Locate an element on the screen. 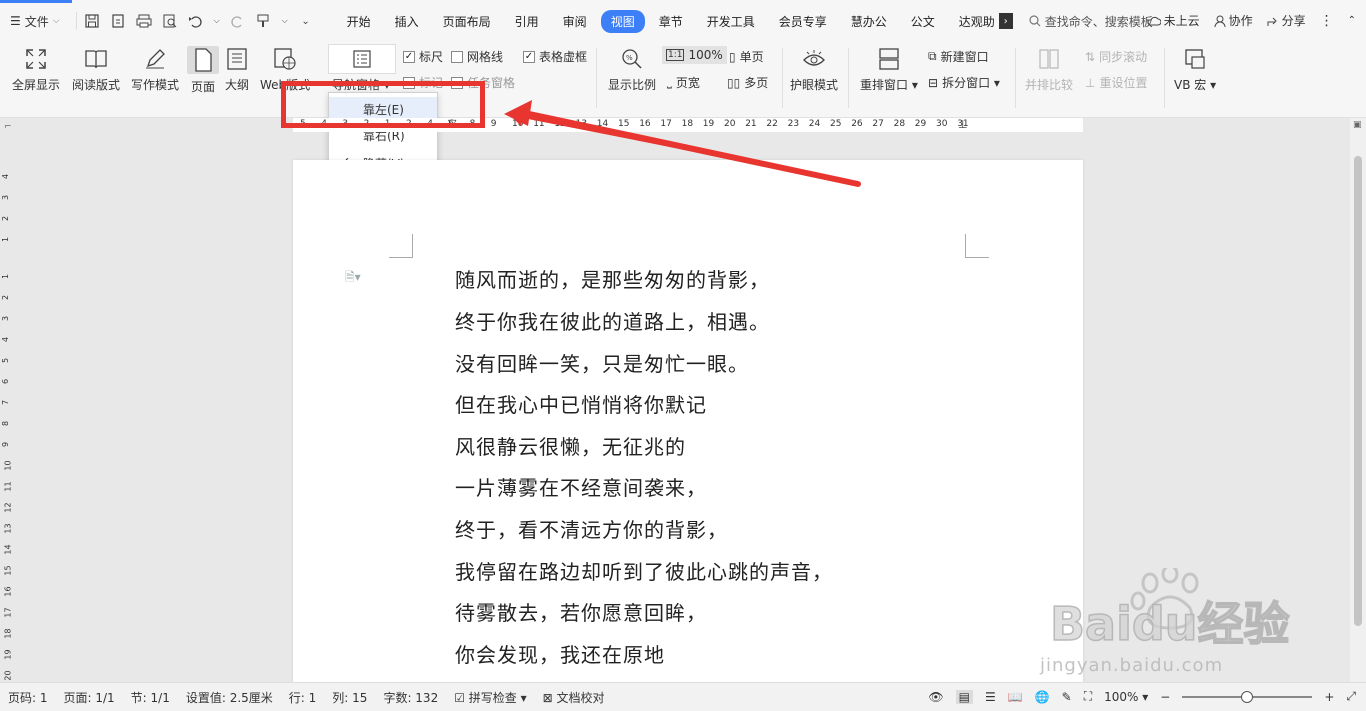  web-view-icon: 🌐 is located at coordinates (1042, 697).